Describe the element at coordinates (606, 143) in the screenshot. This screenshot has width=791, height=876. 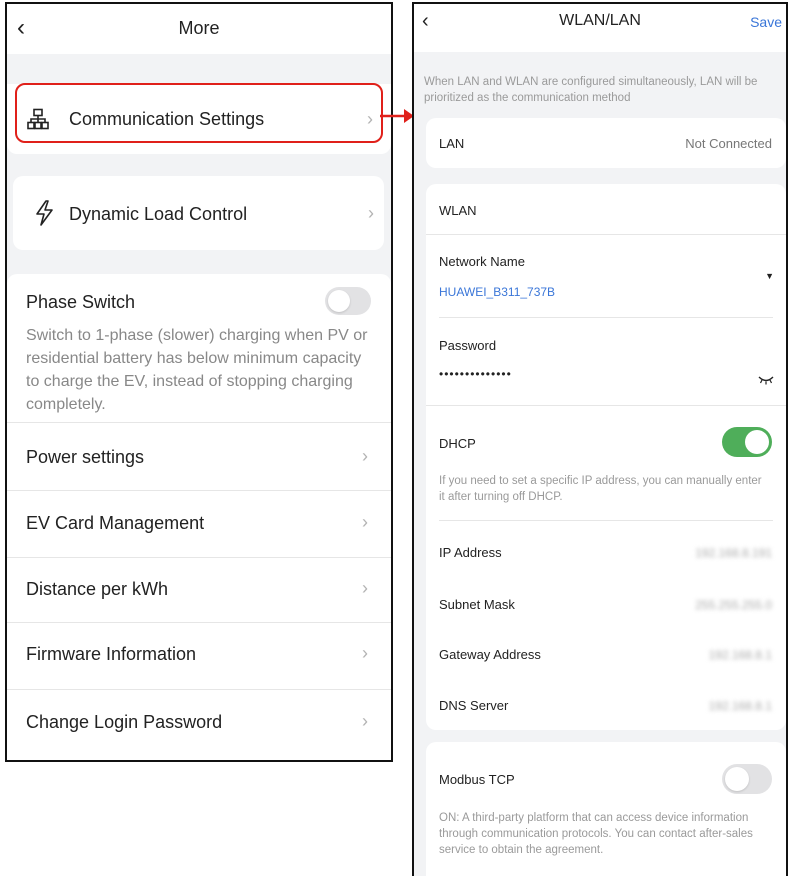
I see `lan-row: LAN Not Connected` at that location.